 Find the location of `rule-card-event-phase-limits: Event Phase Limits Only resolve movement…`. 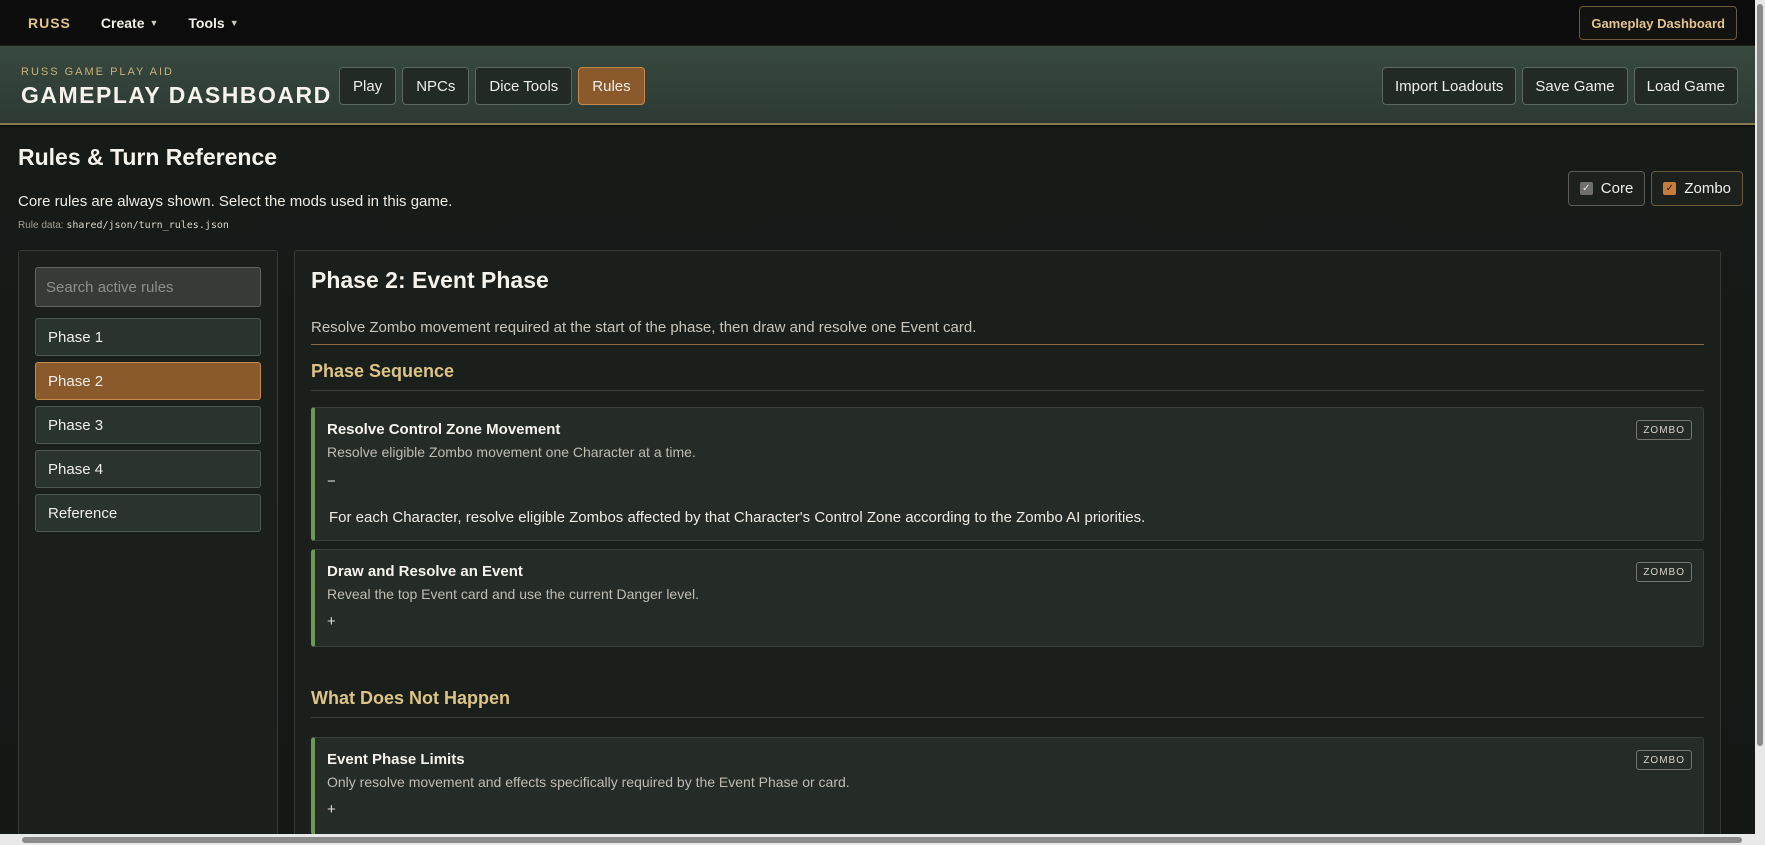

rule-card-event-phase-limits: Event Phase Limits Only resolve movement… is located at coordinates (1007, 786).